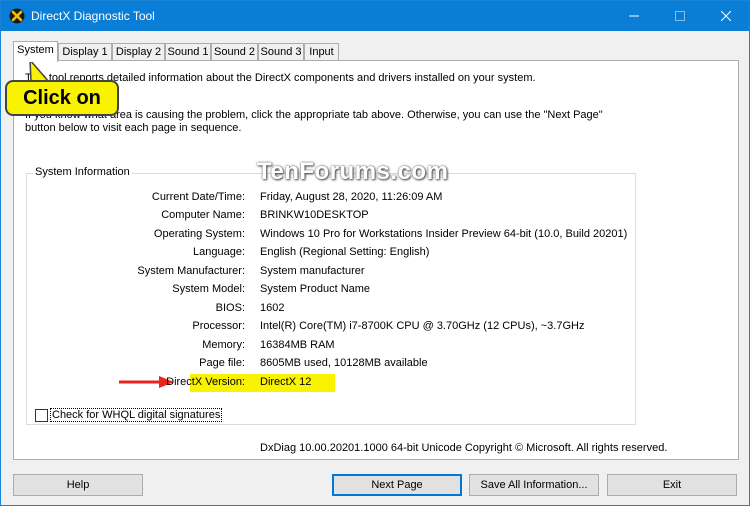 Image resolution: width=750 pixels, height=506 pixels. I want to click on info-value: System Product Name, so click(315, 289).